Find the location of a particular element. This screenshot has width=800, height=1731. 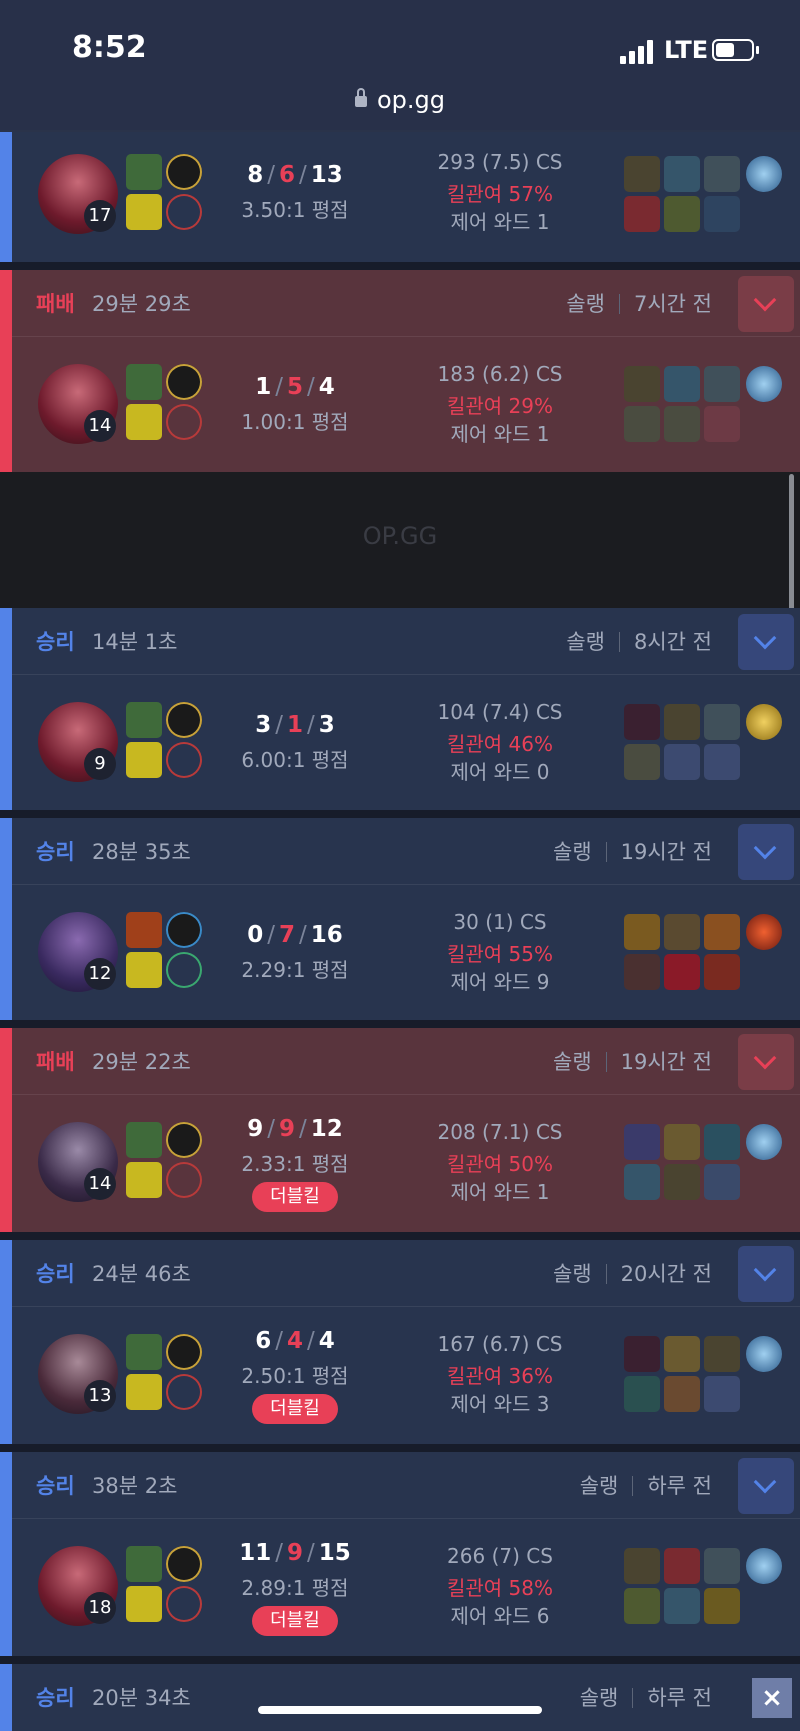

match-header: 패배 29분 22초 솔랭 19시간 전 is located at coordinates (406, 1061).